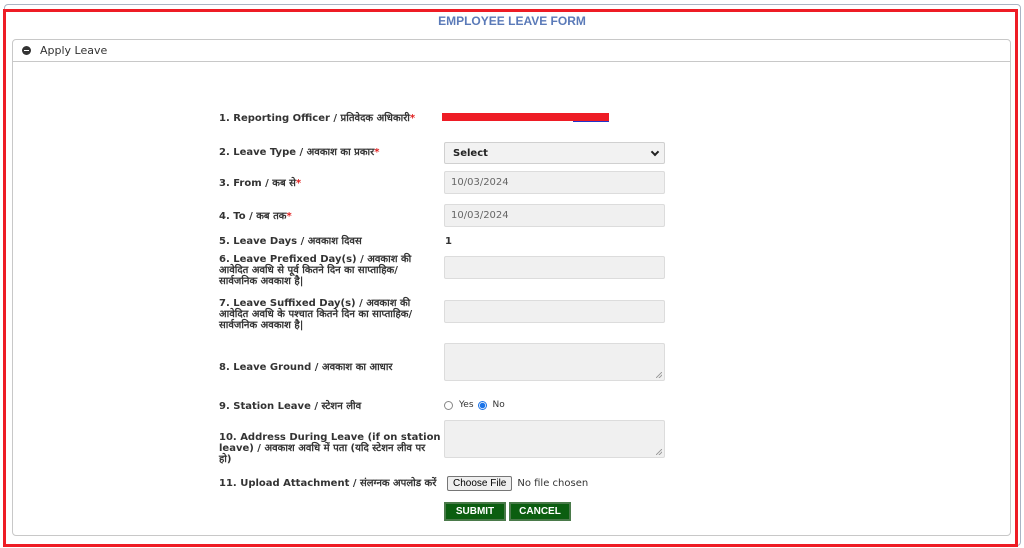 This screenshot has height=548, width=1024. What do you see at coordinates (290, 241) in the screenshot?
I see `leave-days-label: 5. Leave Days / अवकाश दिवस` at bounding box center [290, 241].